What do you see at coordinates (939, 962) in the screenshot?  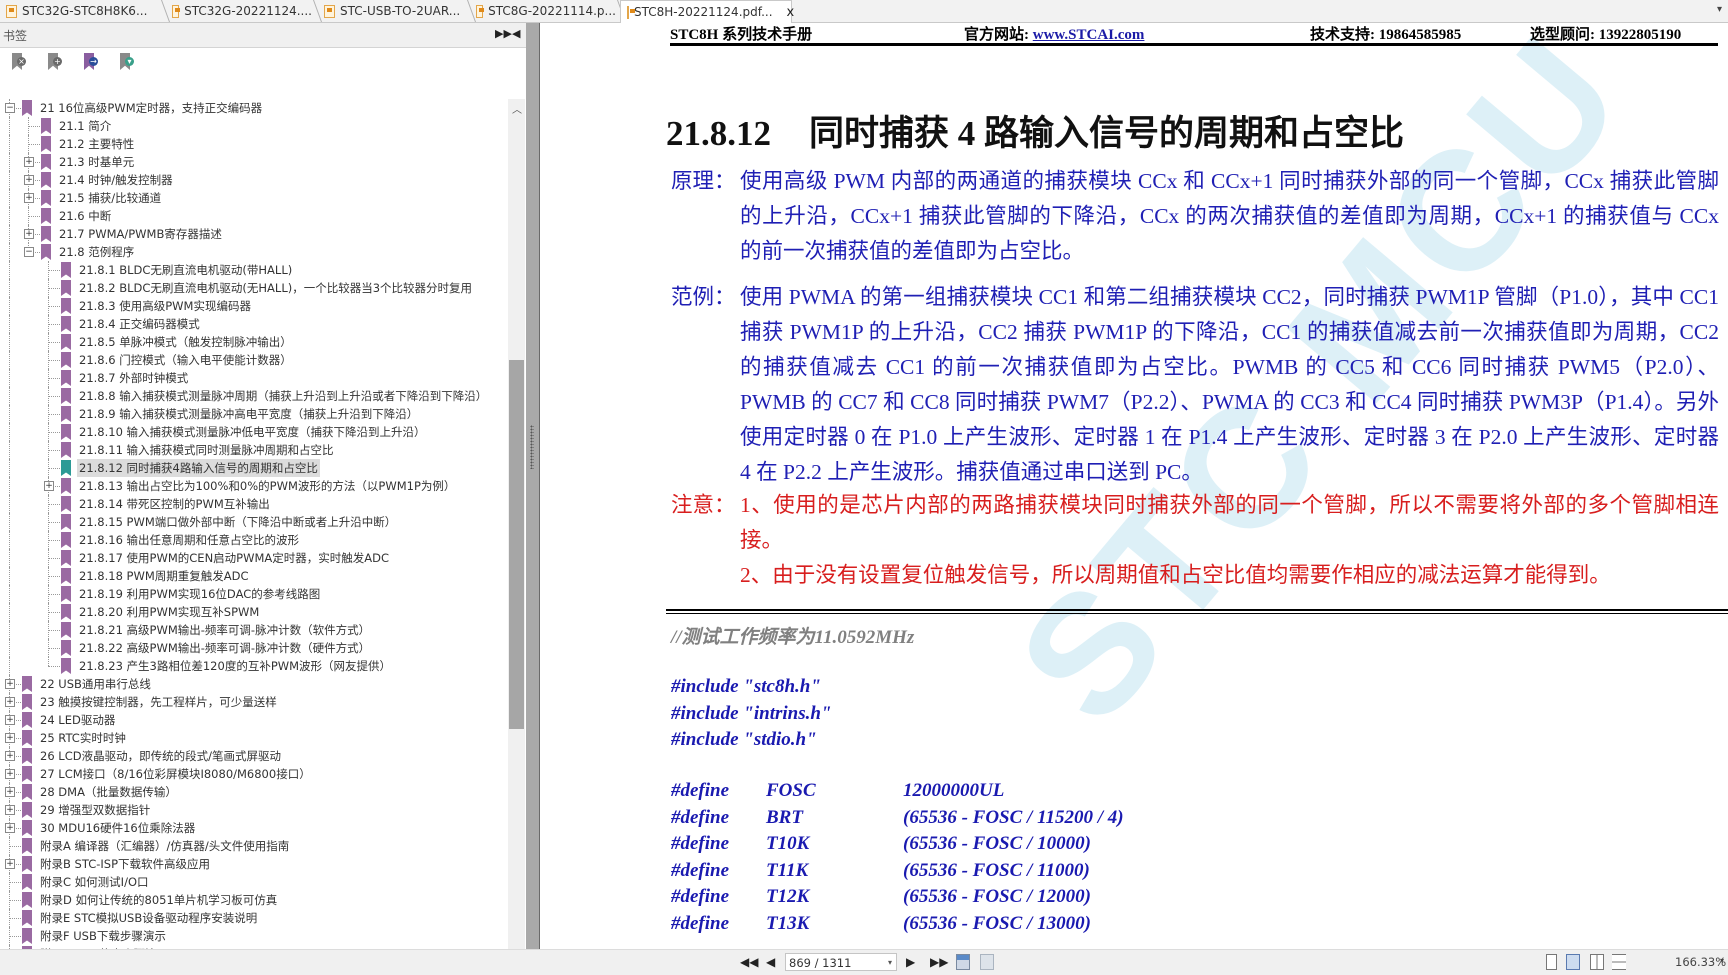 I see `last-page-button: ▶▶` at bounding box center [939, 962].